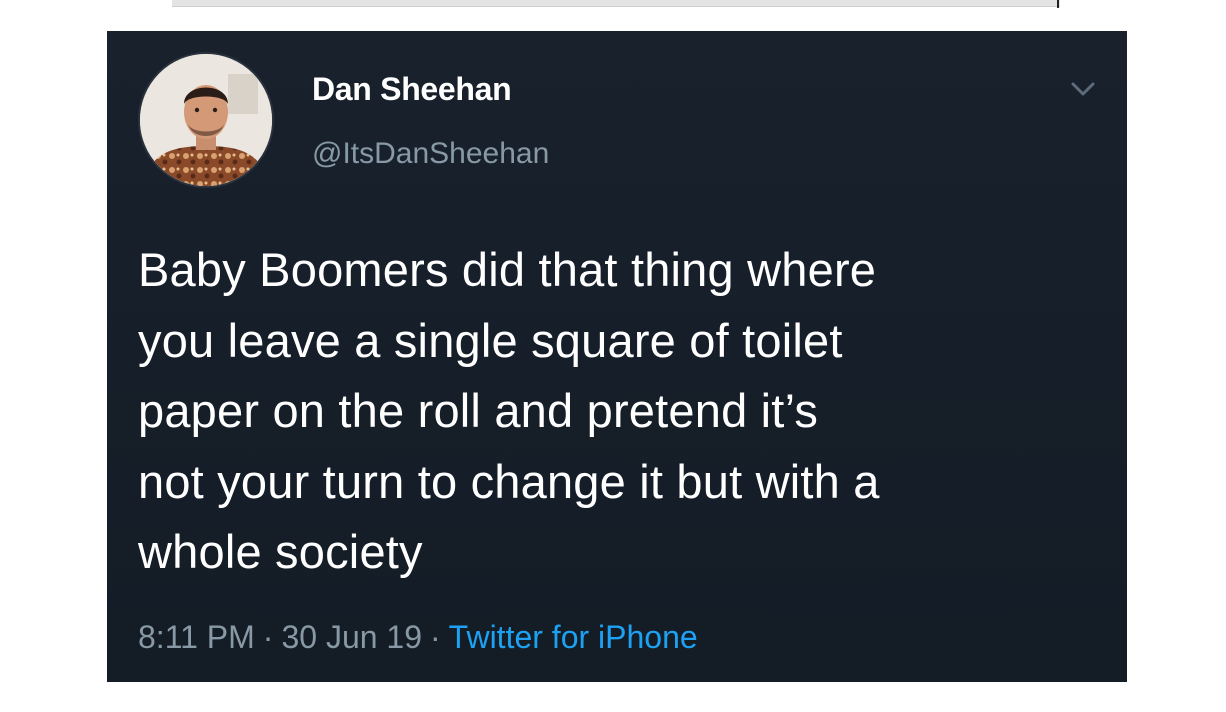  What do you see at coordinates (573, 637) in the screenshot?
I see `tweet-source-link: Twitter for iPhone` at bounding box center [573, 637].